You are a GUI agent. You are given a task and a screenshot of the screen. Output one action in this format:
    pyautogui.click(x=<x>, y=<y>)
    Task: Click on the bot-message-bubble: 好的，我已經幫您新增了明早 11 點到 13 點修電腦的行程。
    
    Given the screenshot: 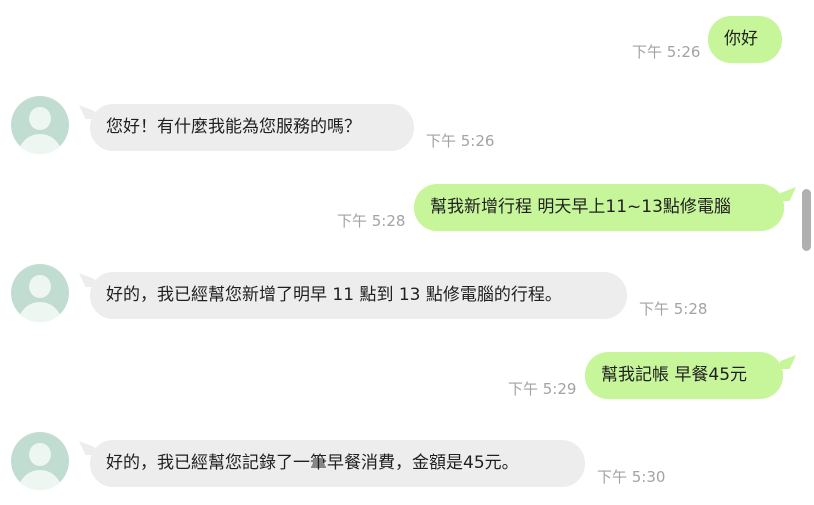 What is the action you would take?
    pyautogui.click(x=358, y=295)
    